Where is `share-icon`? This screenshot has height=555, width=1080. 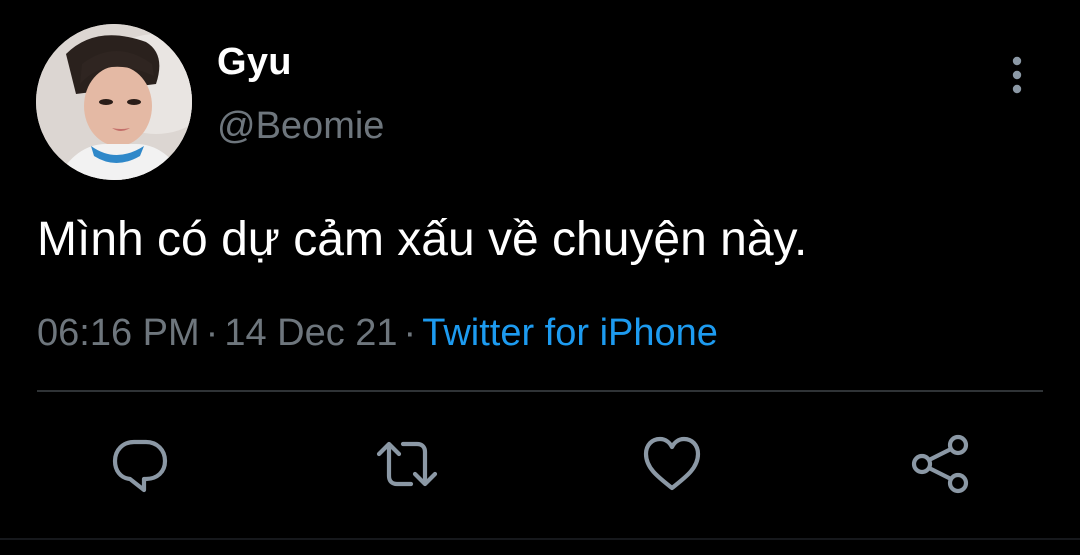
share-icon is located at coordinates (940, 464).